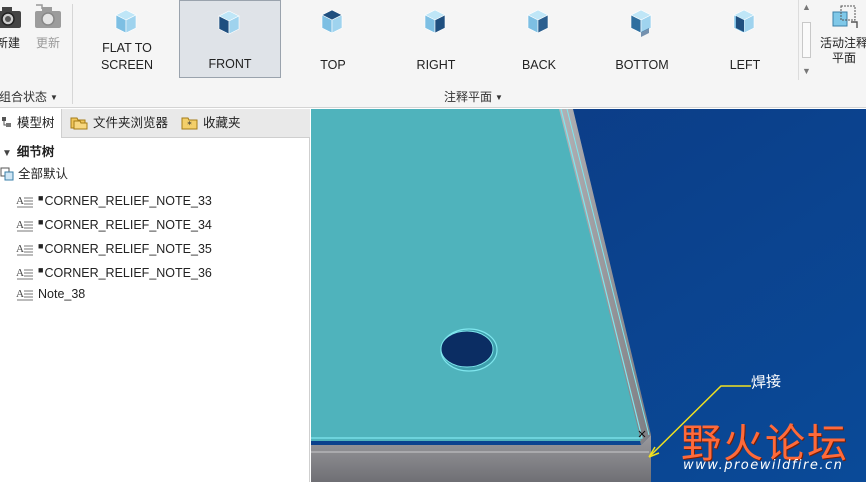  What do you see at coordinates (127, 56) in the screenshot?
I see `view-label: FLAT TO SCREEN` at bounding box center [127, 56].